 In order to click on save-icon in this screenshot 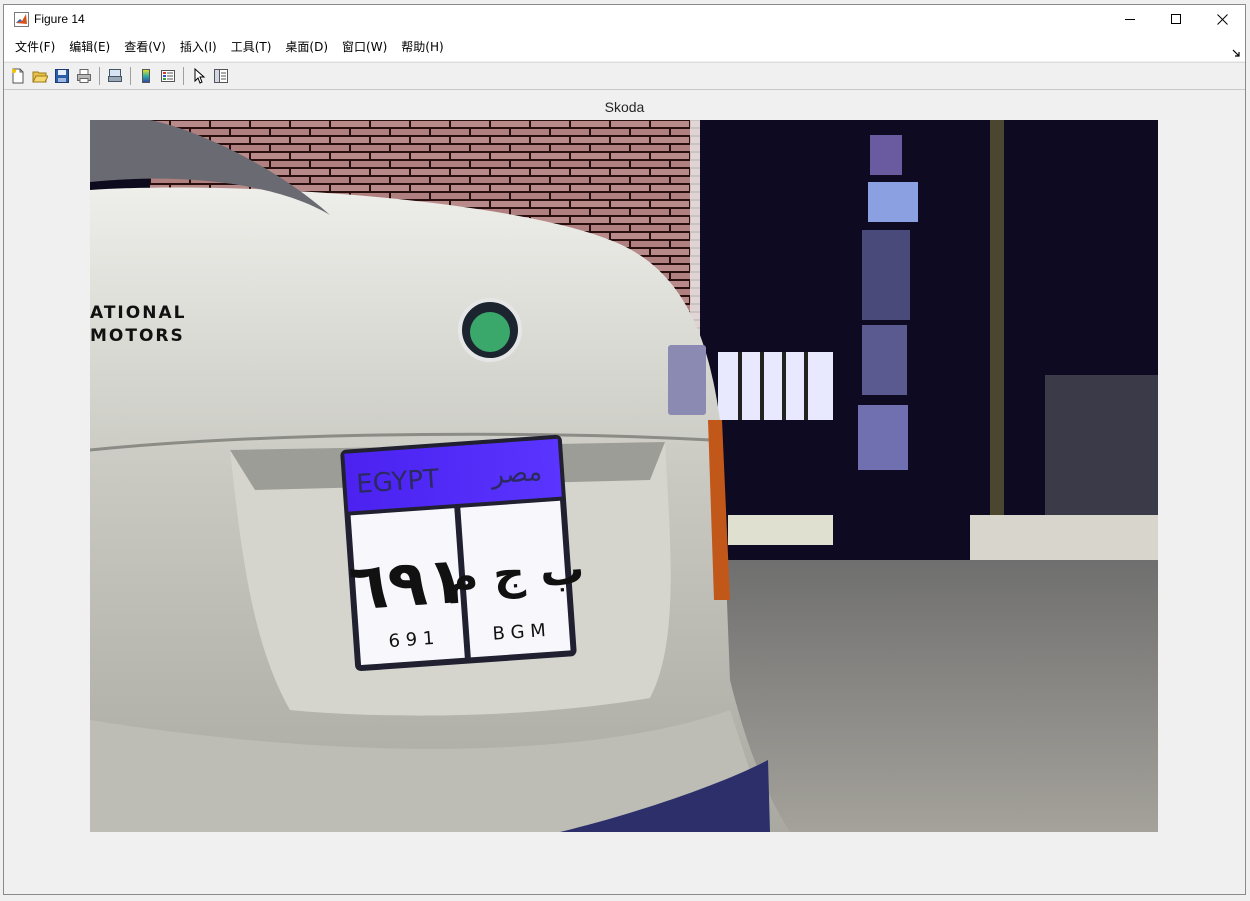, I will do `click(62, 76)`.